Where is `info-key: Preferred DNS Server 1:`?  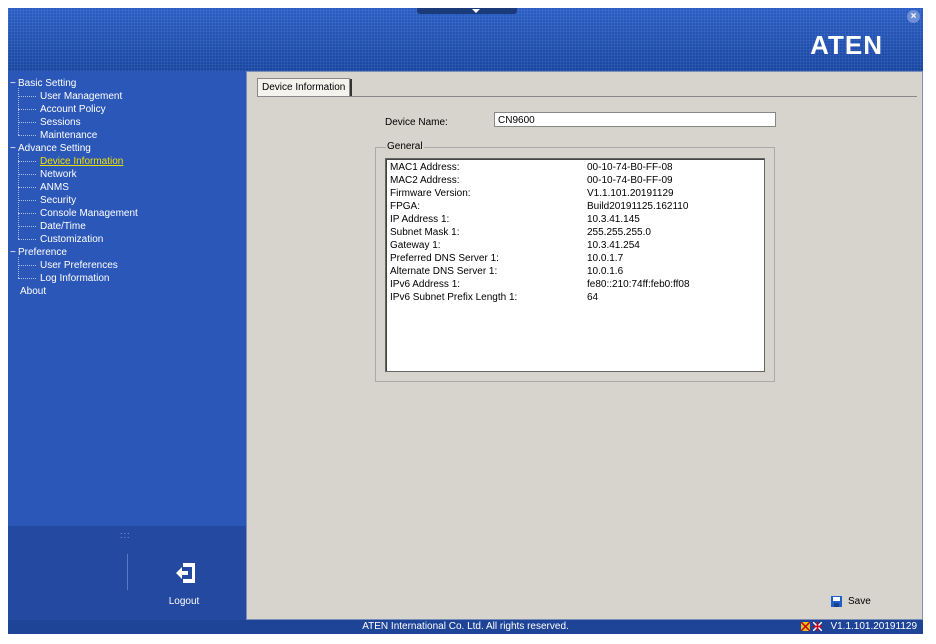
info-key: Preferred DNS Server 1: is located at coordinates (444, 258).